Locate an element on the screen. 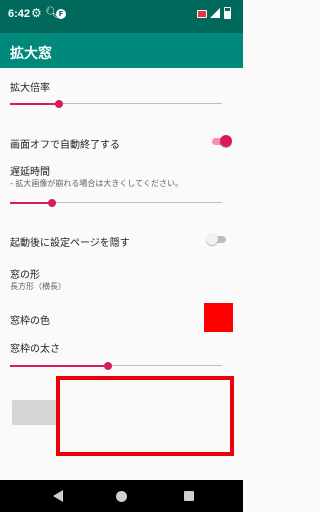 The image size is (320, 512). hide-settings-switch is located at coordinates (217, 239).